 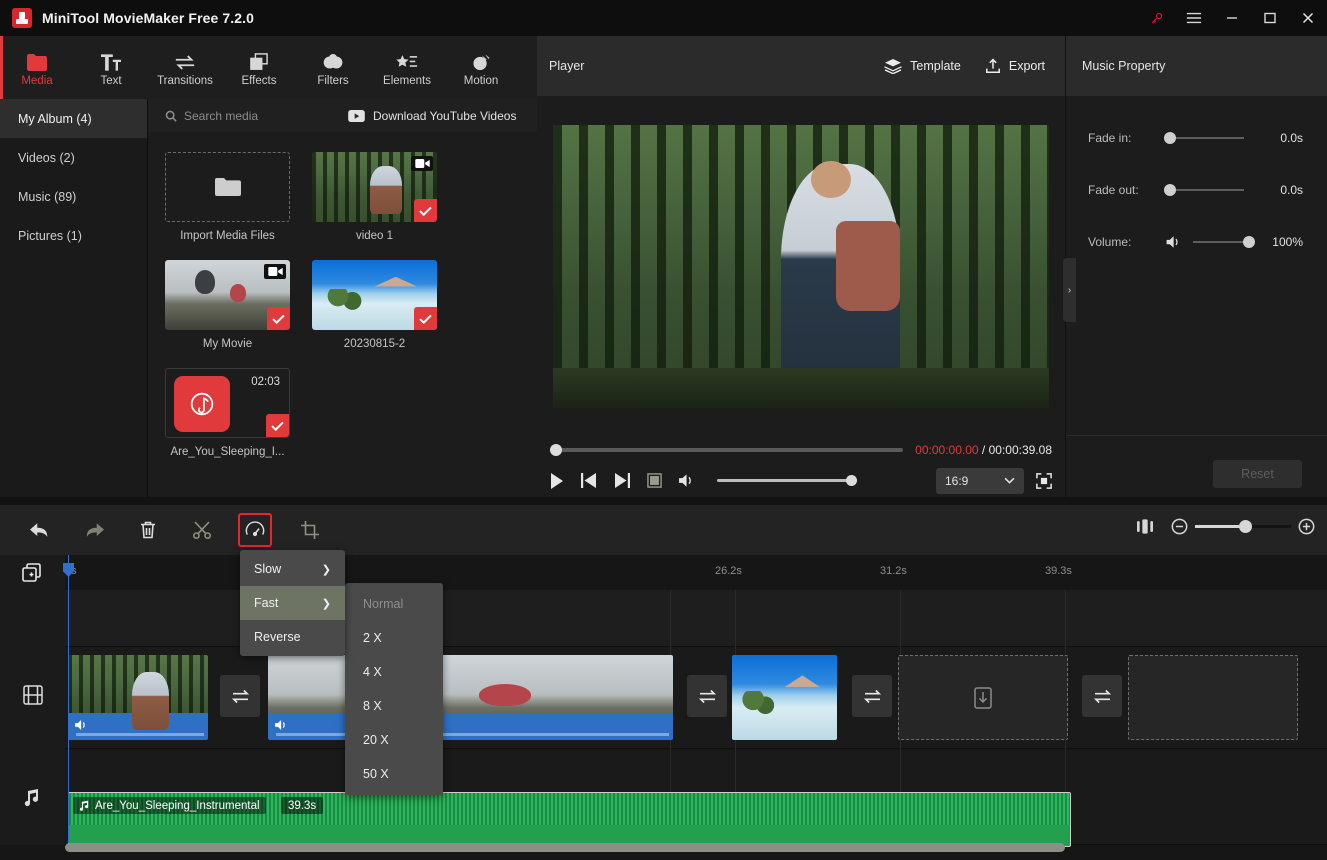 I want to click on next-frame-button, so click(x=622, y=480).